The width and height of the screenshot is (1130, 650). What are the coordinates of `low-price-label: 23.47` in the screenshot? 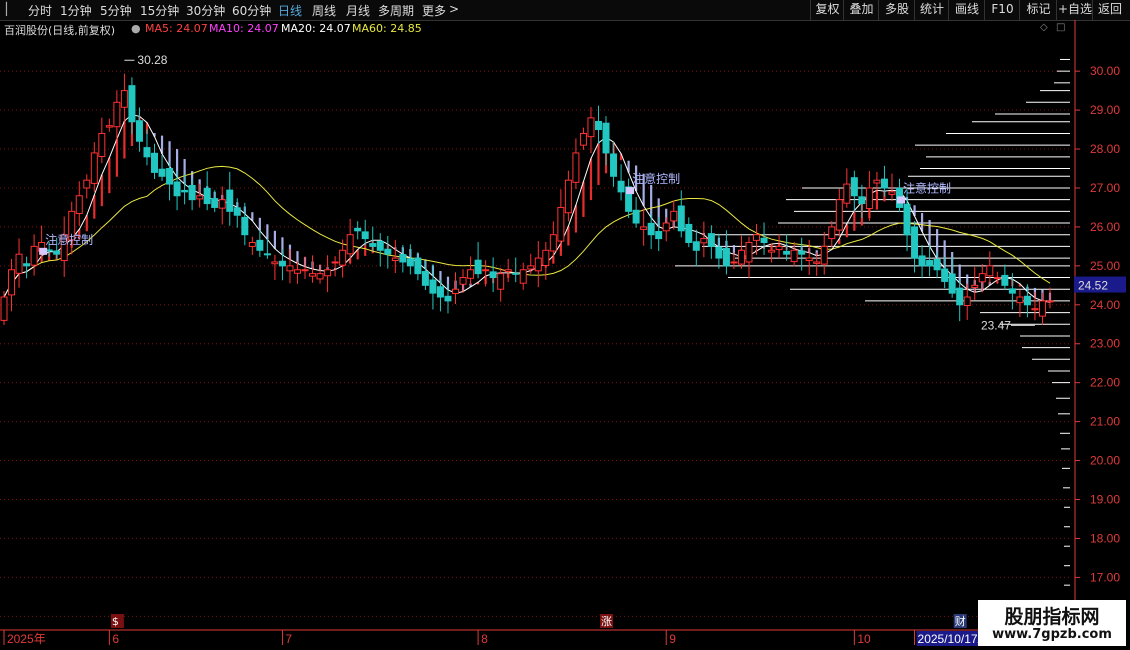 It's located at (996, 325).